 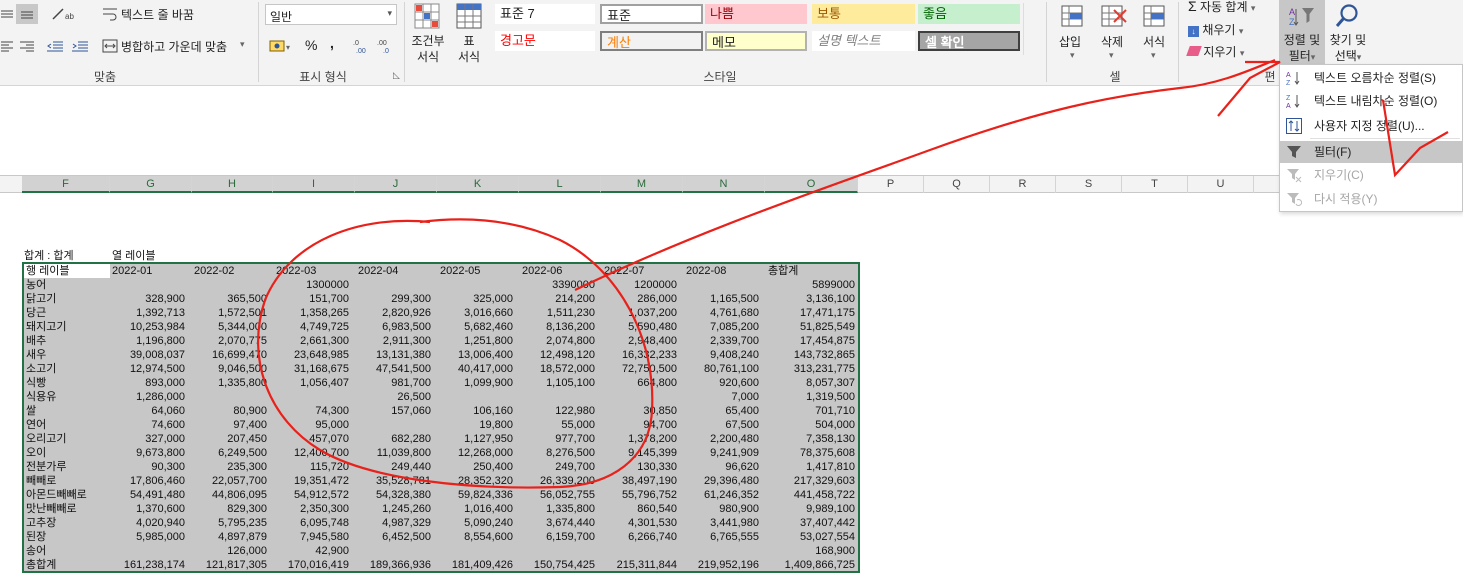 I want to click on menu-item-sort-descending: Z A 텍스트 내림차순 정렬(O), so click(x=1371, y=101).